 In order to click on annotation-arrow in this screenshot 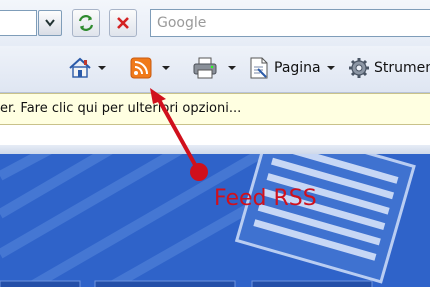, I will do `click(179, 134)`.